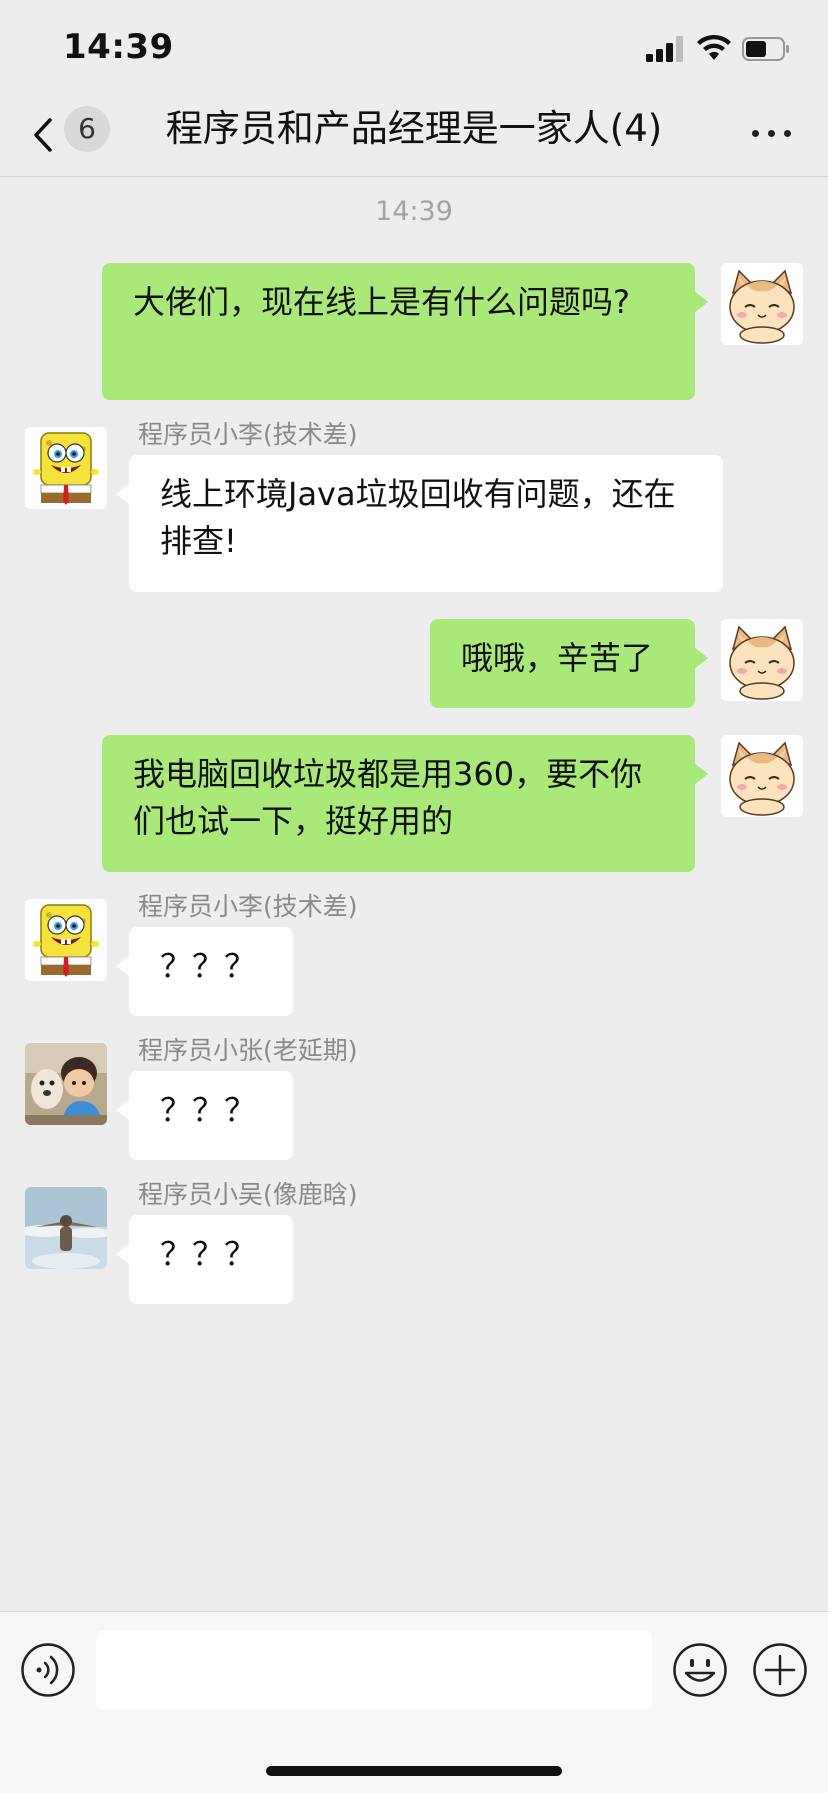 The width and height of the screenshot is (828, 1793). I want to click on home-indicator, so click(414, 1771).